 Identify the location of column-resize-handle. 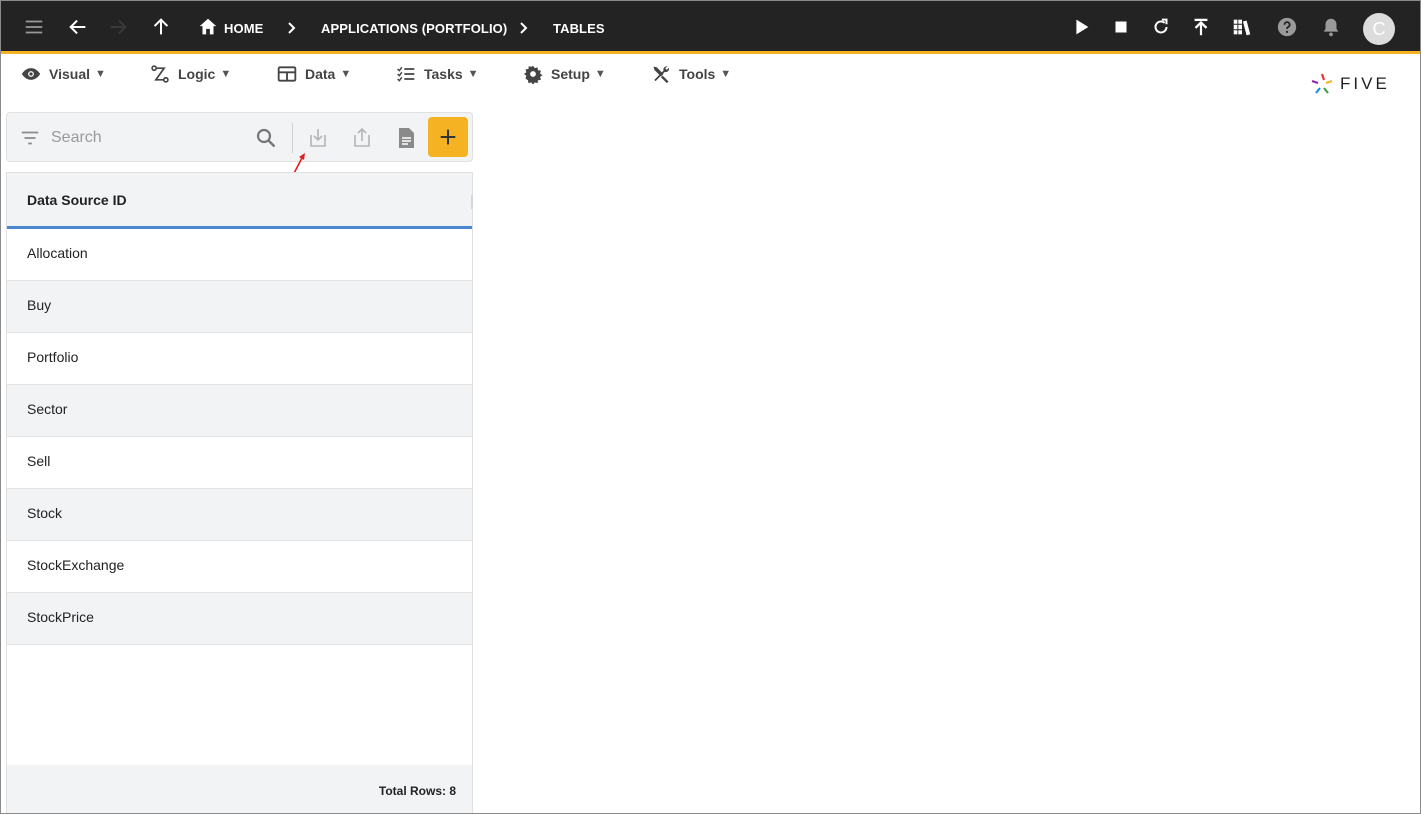
(472, 202).